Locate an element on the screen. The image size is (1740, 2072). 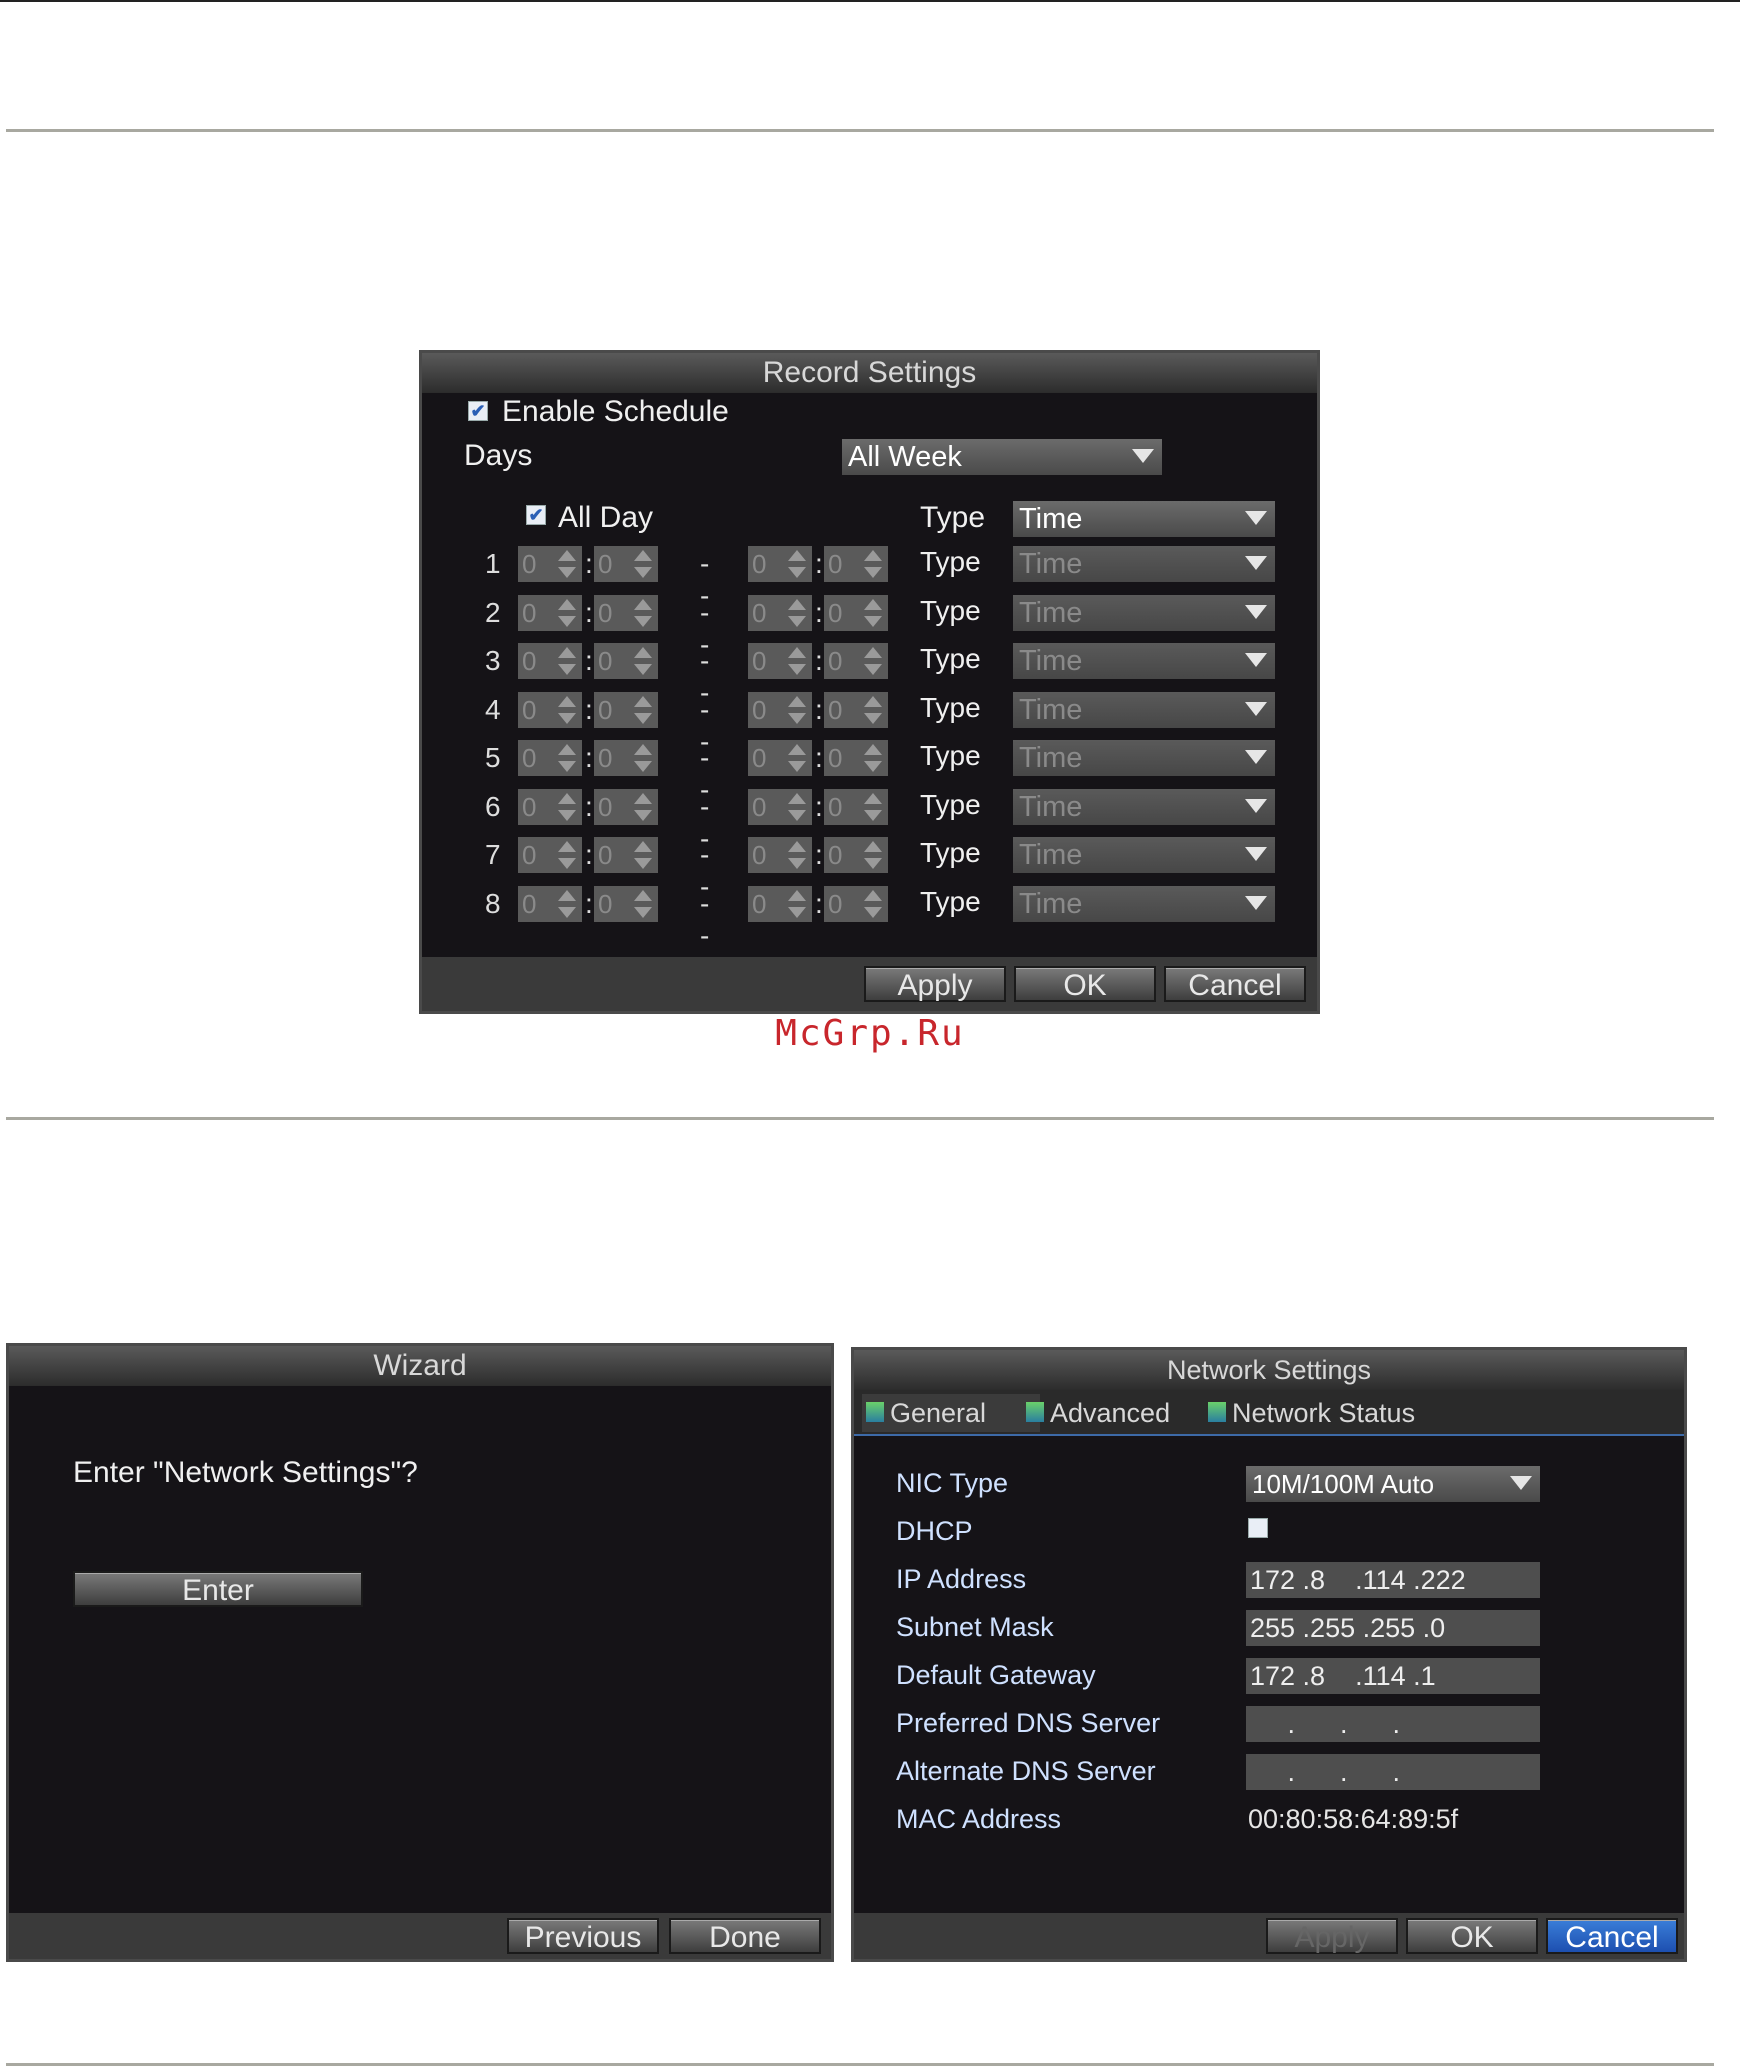
alternate-dns-field: . . . is located at coordinates (1393, 1772).